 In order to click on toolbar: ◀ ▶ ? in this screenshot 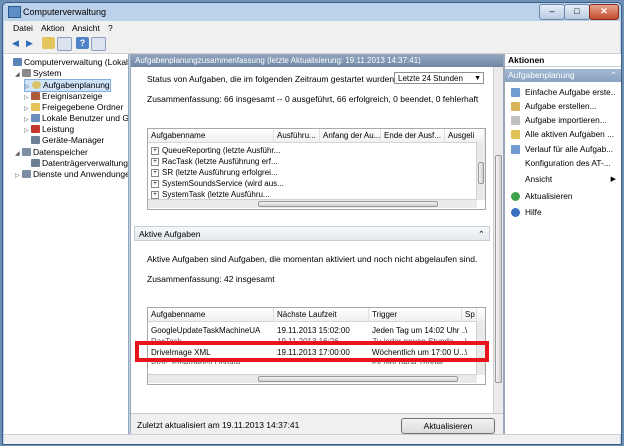, I will do `click(312, 44)`.